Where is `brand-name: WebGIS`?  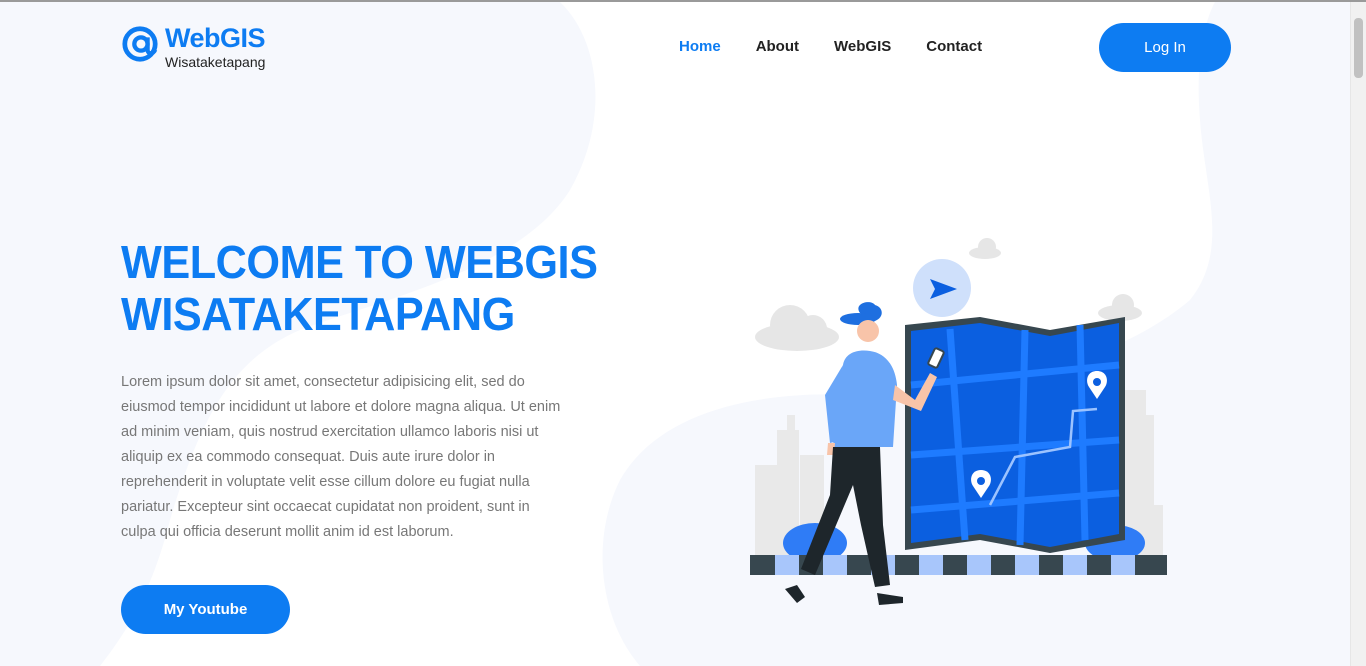
brand-name: WebGIS is located at coordinates (215, 38).